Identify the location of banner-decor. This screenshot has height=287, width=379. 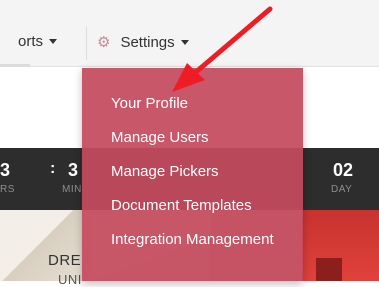
(45, 245).